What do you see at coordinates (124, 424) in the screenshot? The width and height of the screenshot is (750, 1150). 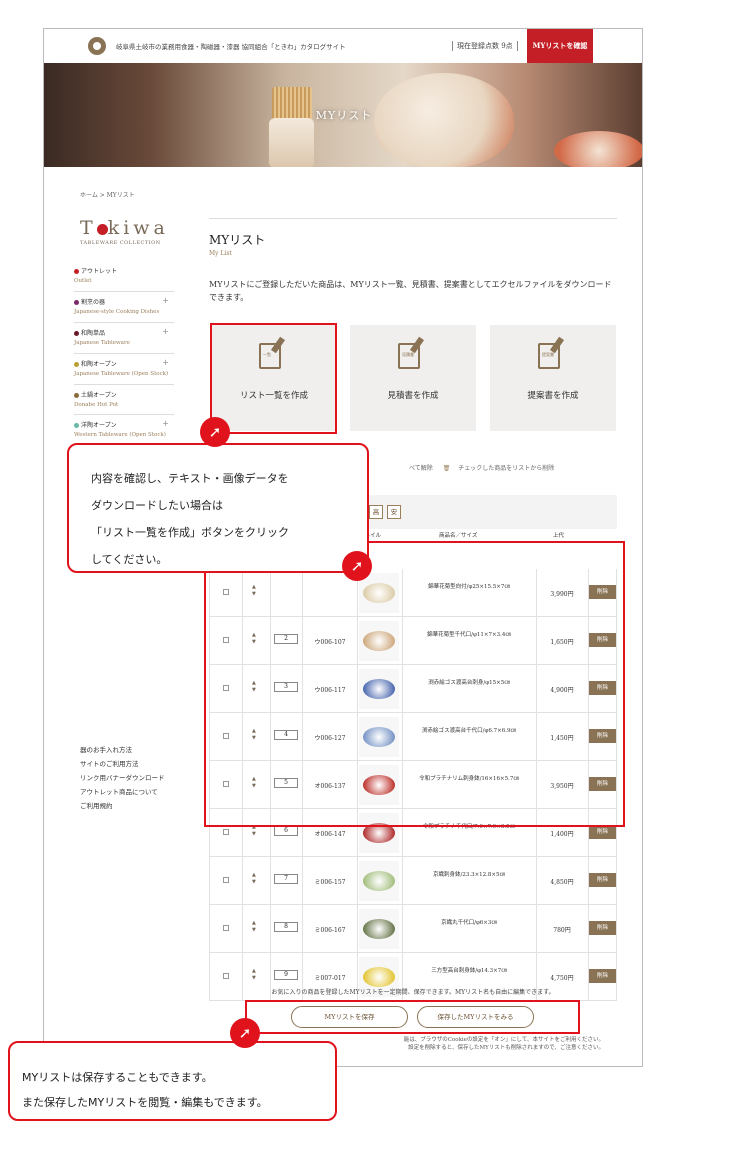 I see `sidebar-item-label: 洋陶オープン` at bounding box center [124, 424].